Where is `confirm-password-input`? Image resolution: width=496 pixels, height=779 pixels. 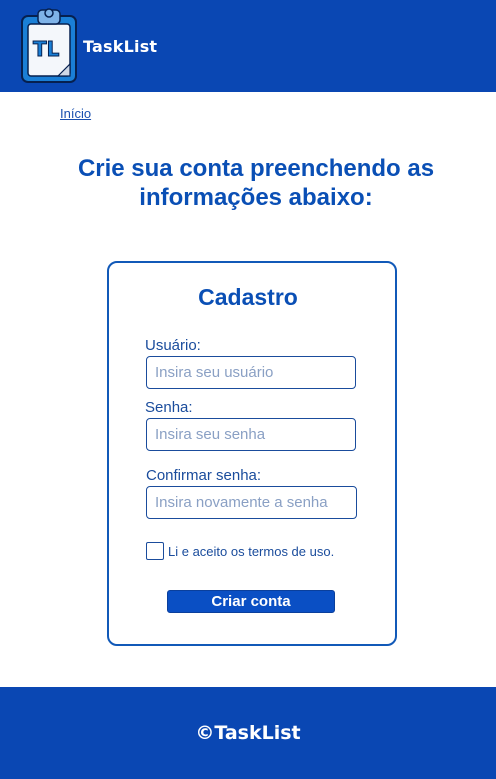
confirm-password-input is located at coordinates (251, 502).